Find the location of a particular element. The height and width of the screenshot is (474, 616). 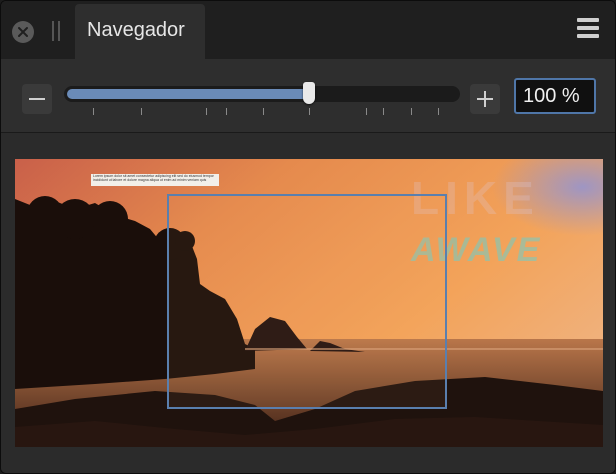

zoom-value-field: 100 % is located at coordinates (555, 96).